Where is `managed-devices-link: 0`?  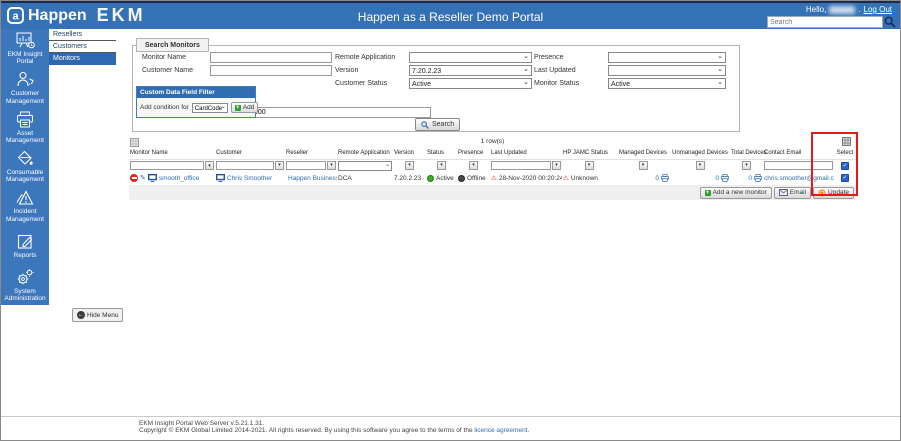
managed-devices-link: 0 is located at coordinates (657, 178).